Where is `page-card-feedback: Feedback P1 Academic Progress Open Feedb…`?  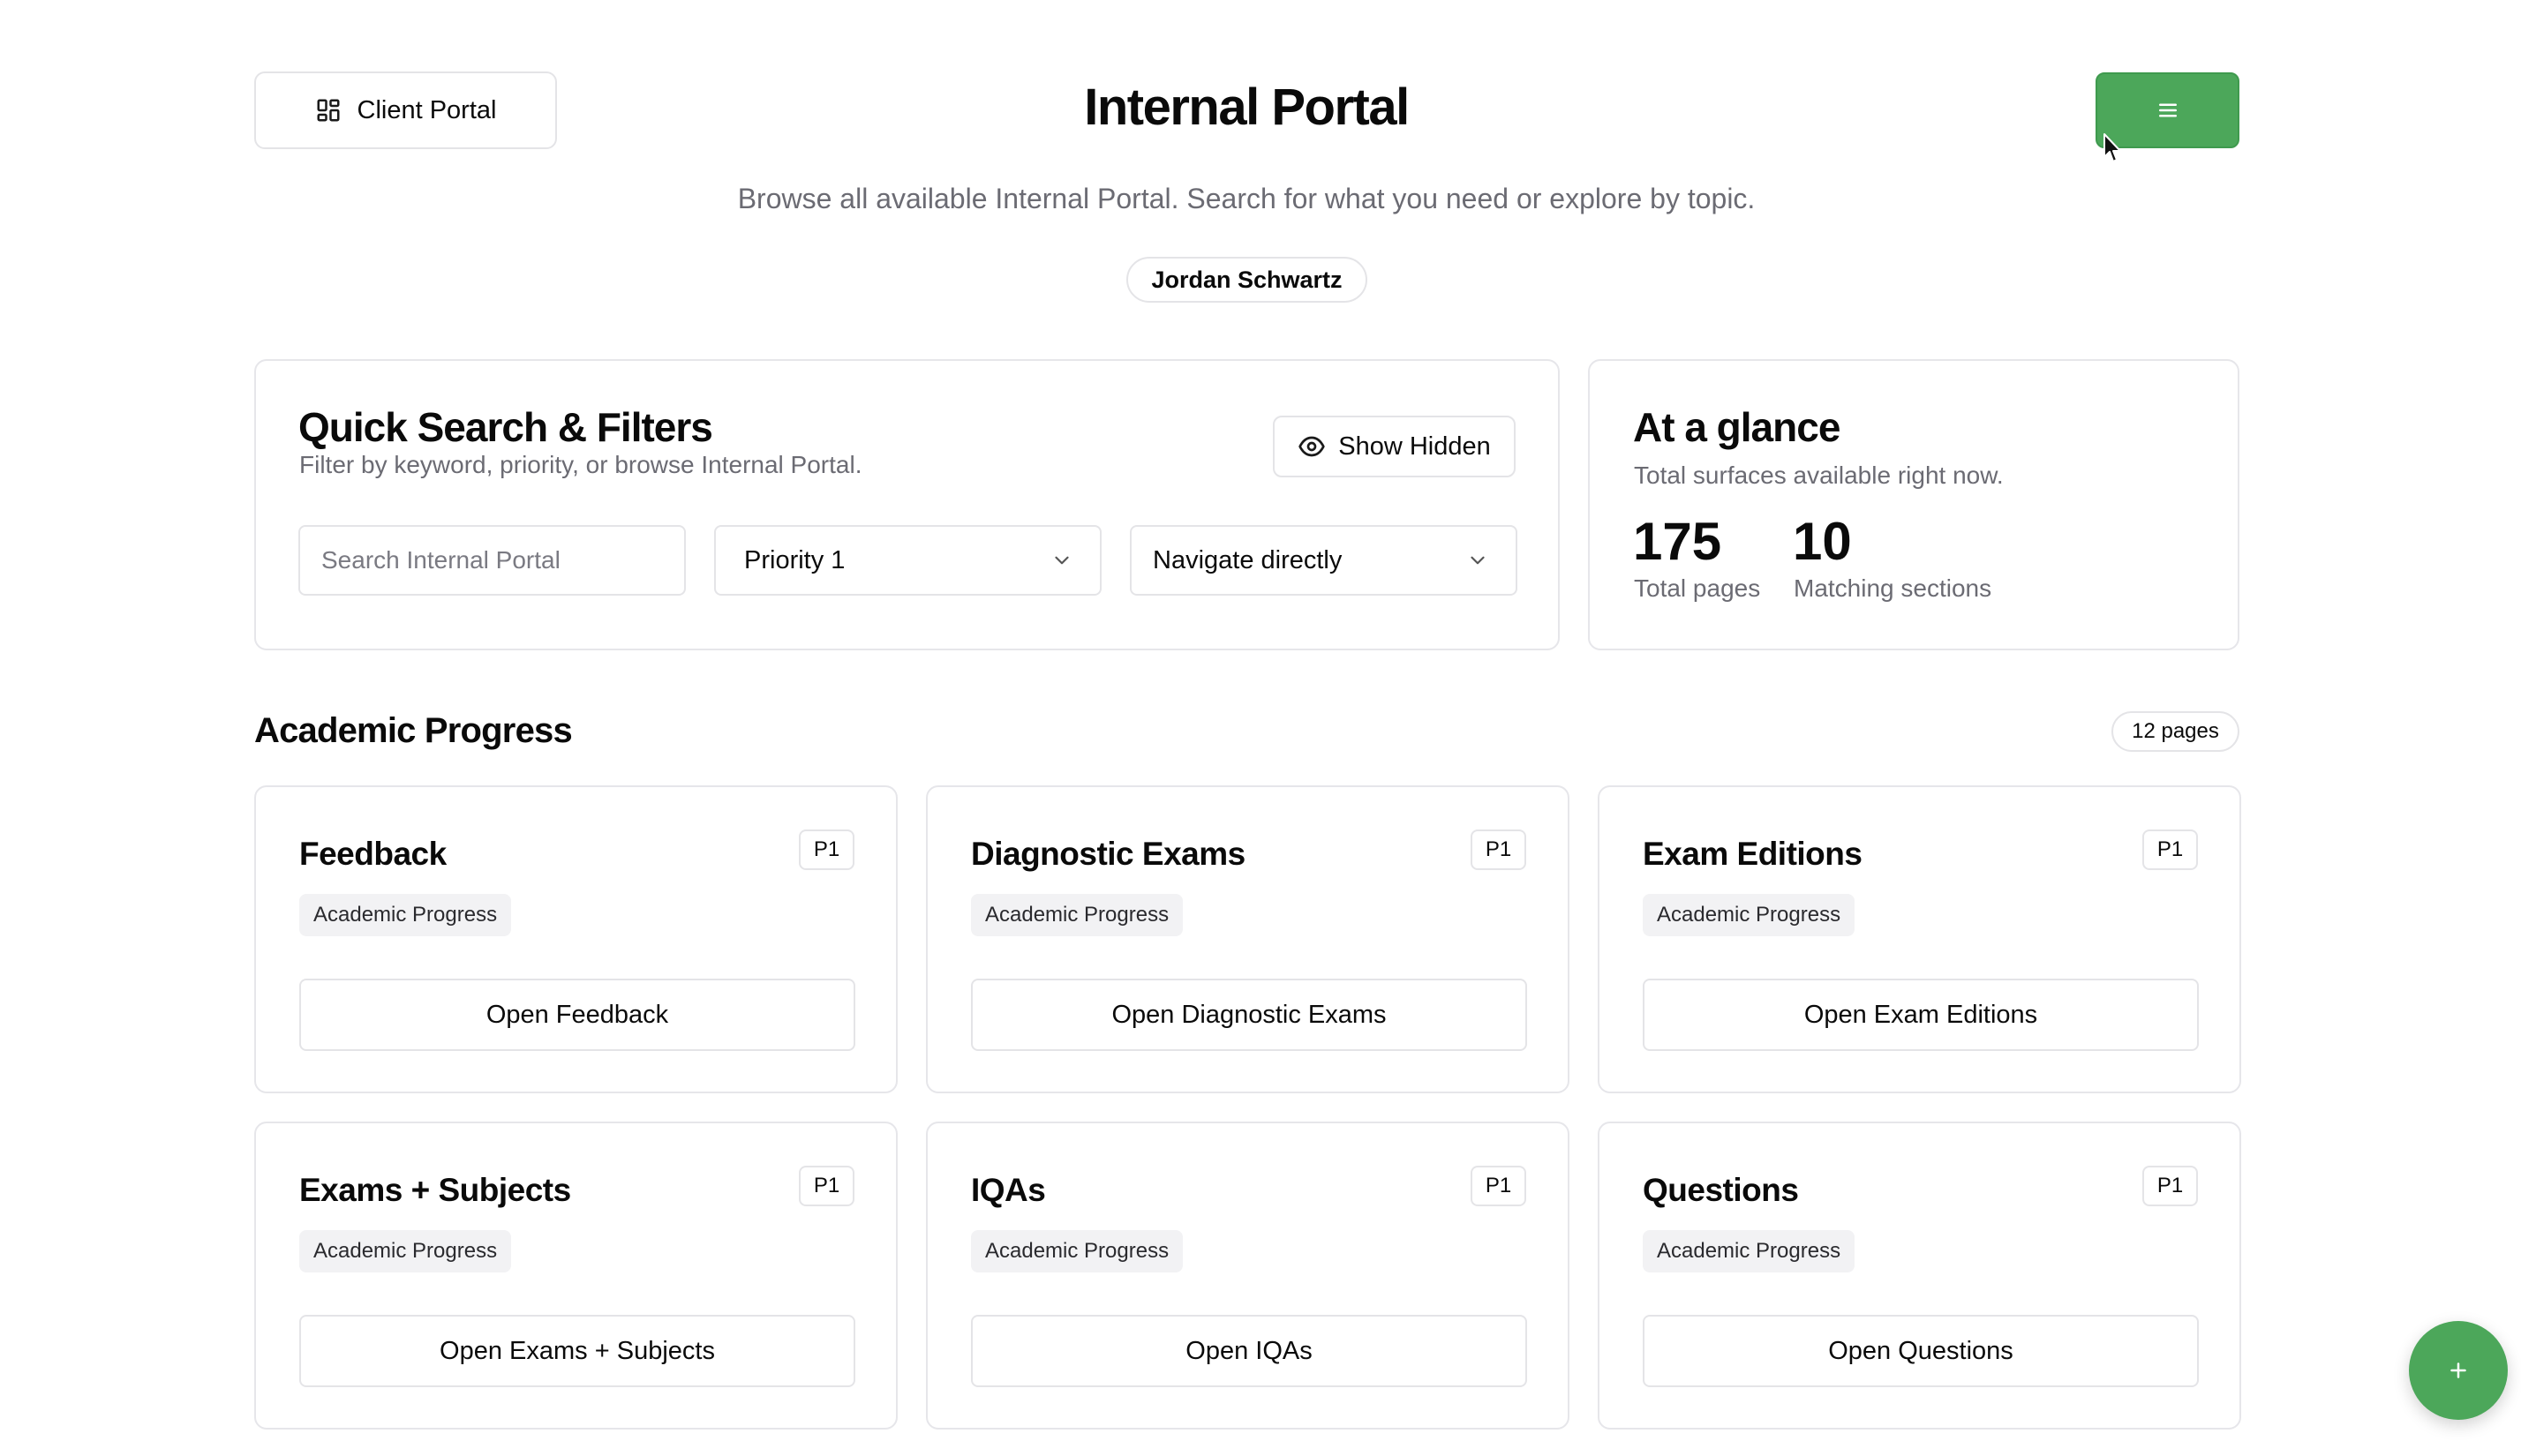 page-card-feedback: Feedback P1 Academic Progress Open Feedb… is located at coordinates (576, 939).